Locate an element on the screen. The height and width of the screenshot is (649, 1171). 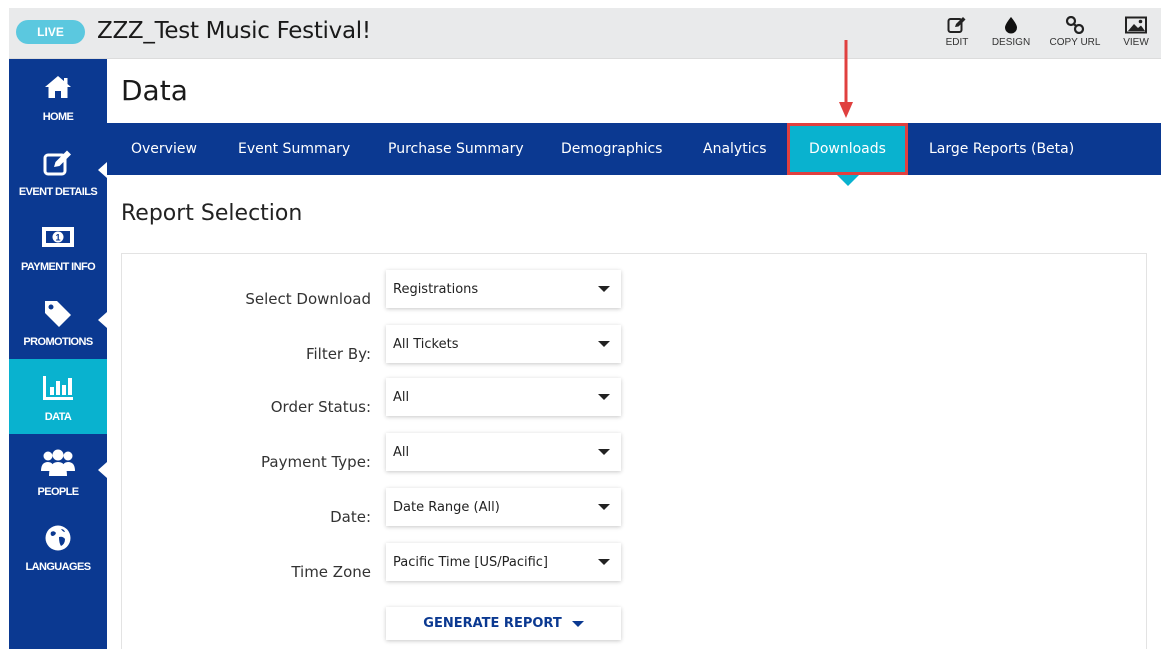
sidebar-item-languages: LANGUAGES is located at coordinates (58, 546).